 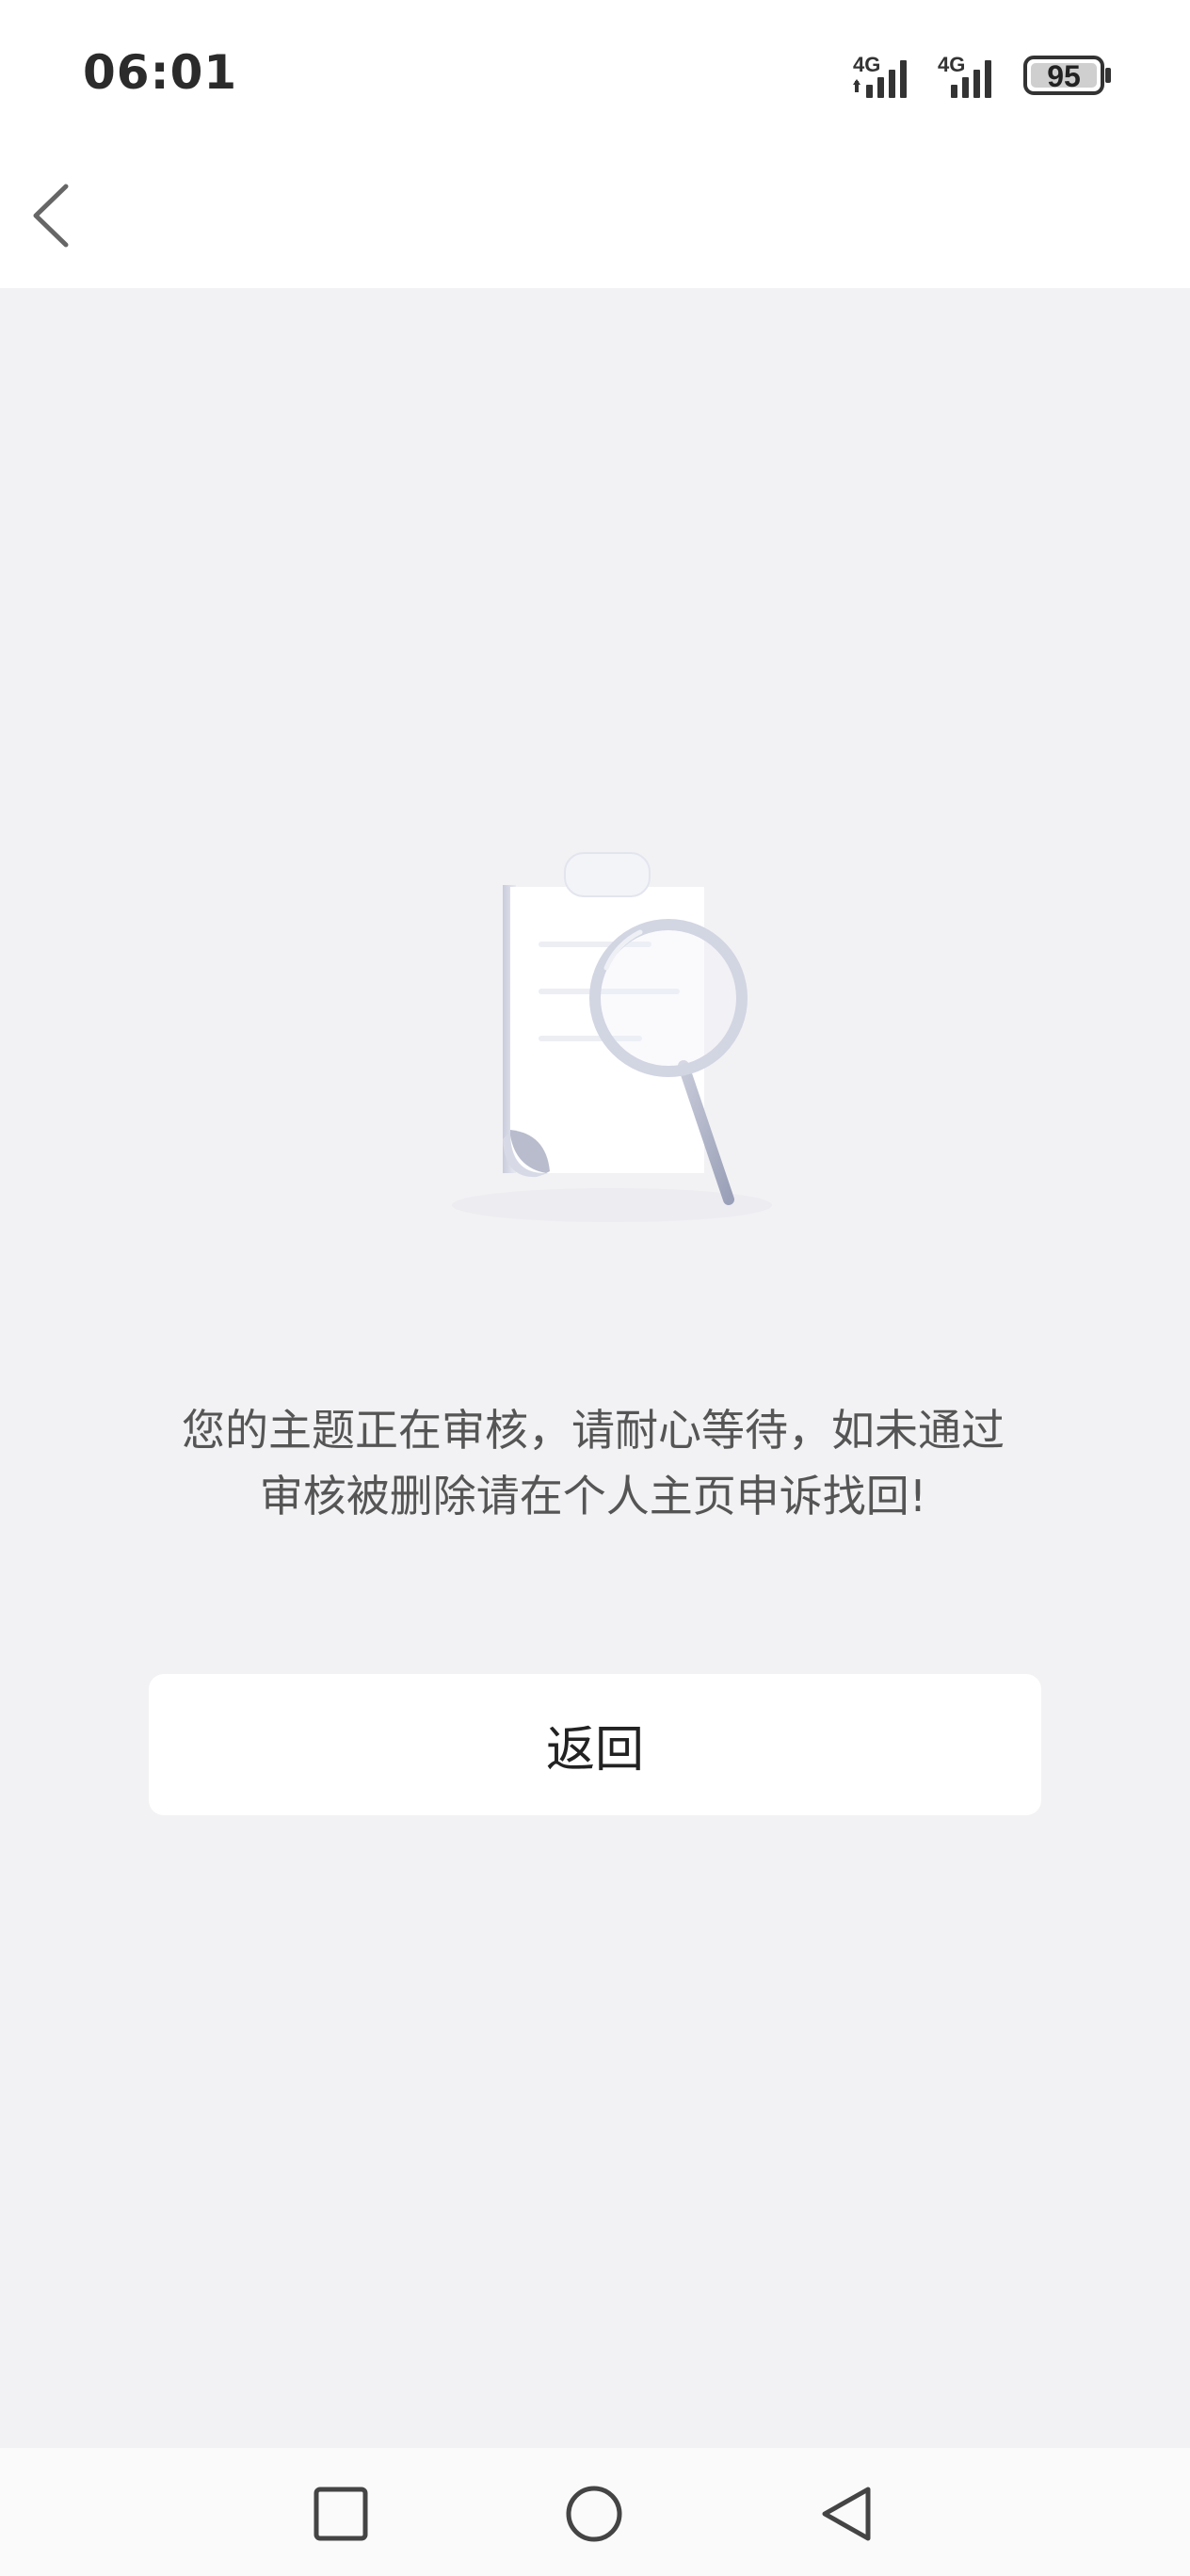 I want to click on square-icon, so click(x=340, y=2514).